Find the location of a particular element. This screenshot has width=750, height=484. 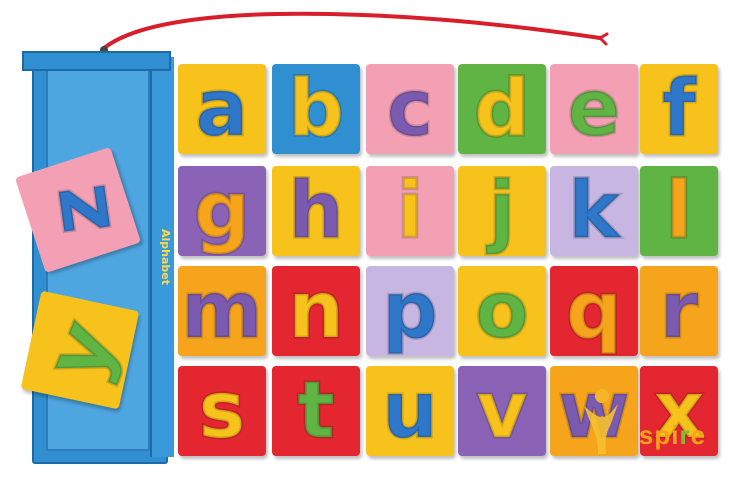

letter-tile-i: i is located at coordinates (410, 211).